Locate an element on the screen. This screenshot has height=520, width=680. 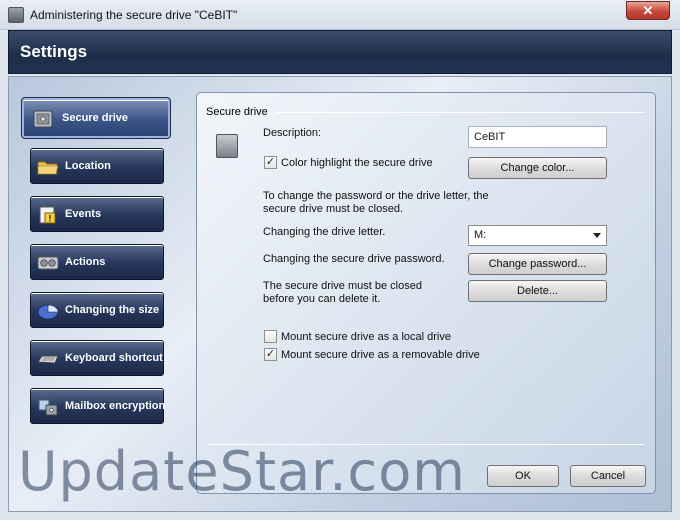
title-bar: Administering the secure drive "CeBIT" ✕ is located at coordinates (340, 15).